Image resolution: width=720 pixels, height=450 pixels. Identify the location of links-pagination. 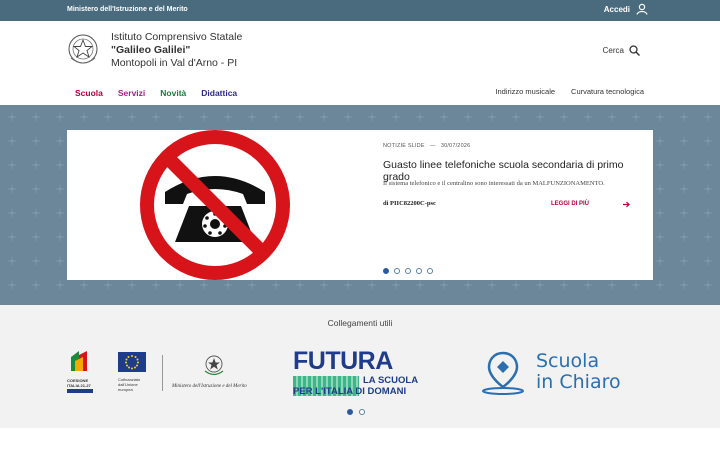
(356, 412).